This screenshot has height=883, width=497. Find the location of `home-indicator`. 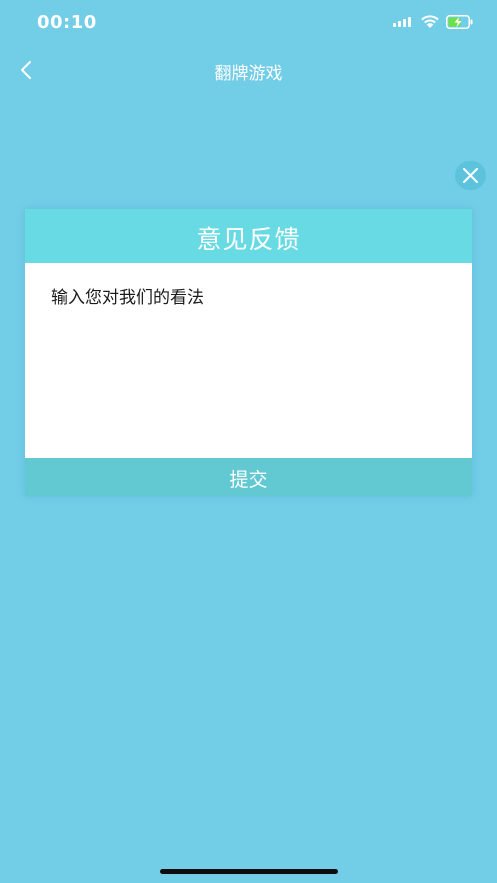

home-indicator is located at coordinates (249, 871).